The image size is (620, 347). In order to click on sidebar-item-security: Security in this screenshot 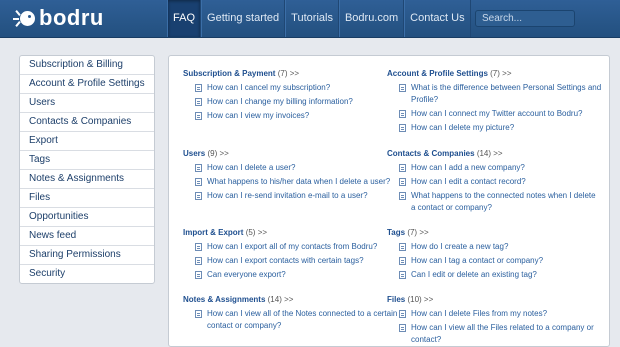, I will do `click(87, 274)`.